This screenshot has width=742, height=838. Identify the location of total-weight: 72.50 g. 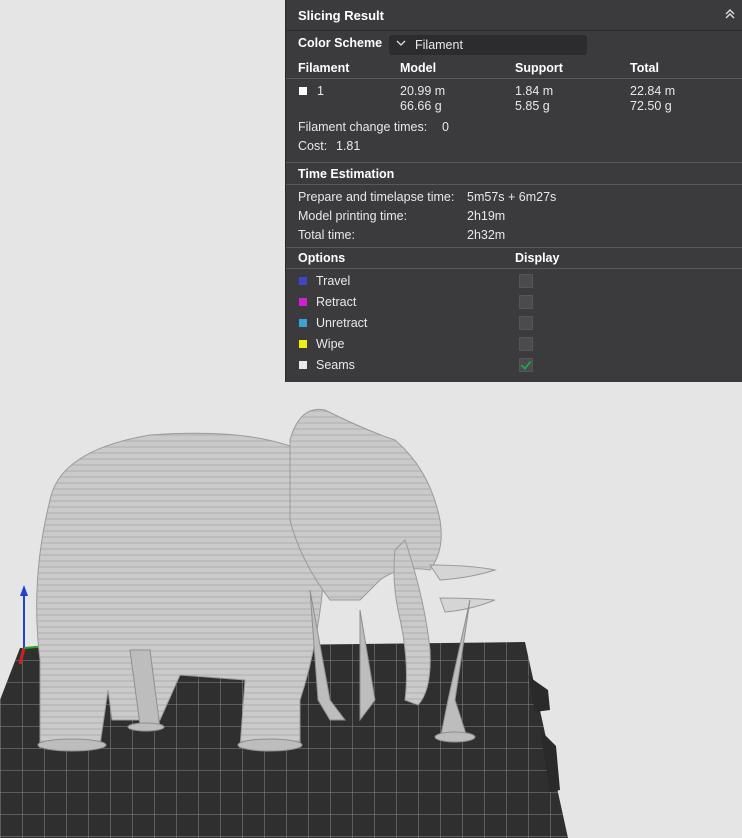
(651, 106).